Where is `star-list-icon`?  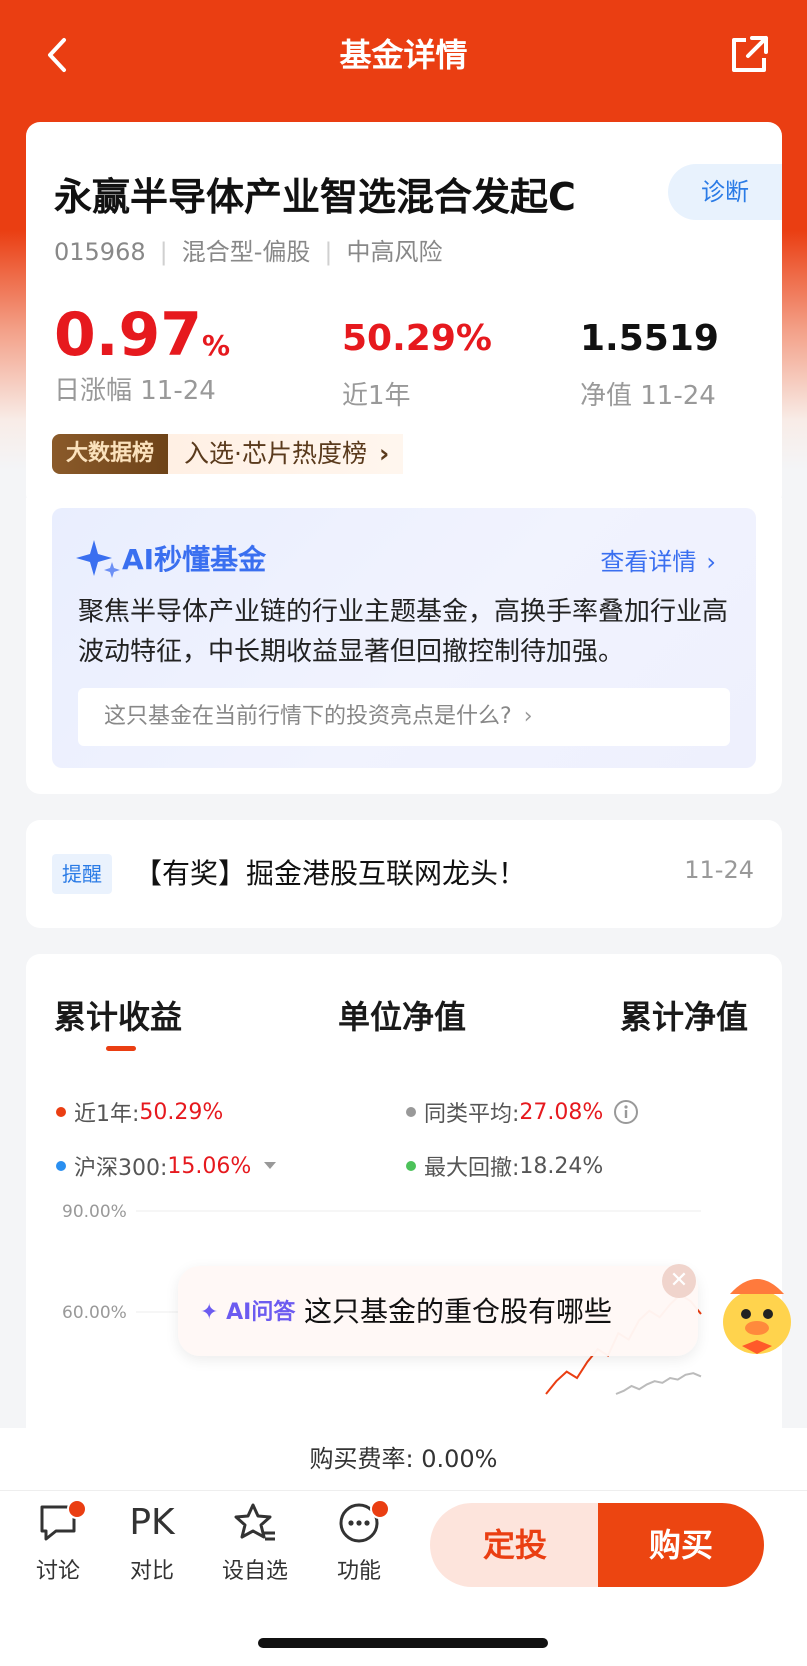 star-list-icon is located at coordinates (254, 1522).